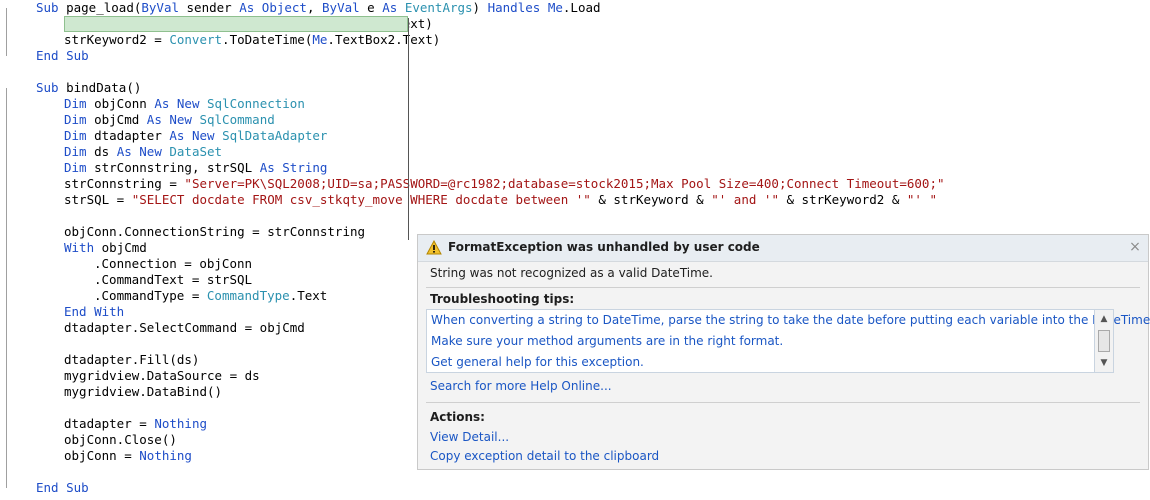  What do you see at coordinates (196, 151) in the screenshot?
I see `code-token: DataSet` at bounding box center [196, 151].